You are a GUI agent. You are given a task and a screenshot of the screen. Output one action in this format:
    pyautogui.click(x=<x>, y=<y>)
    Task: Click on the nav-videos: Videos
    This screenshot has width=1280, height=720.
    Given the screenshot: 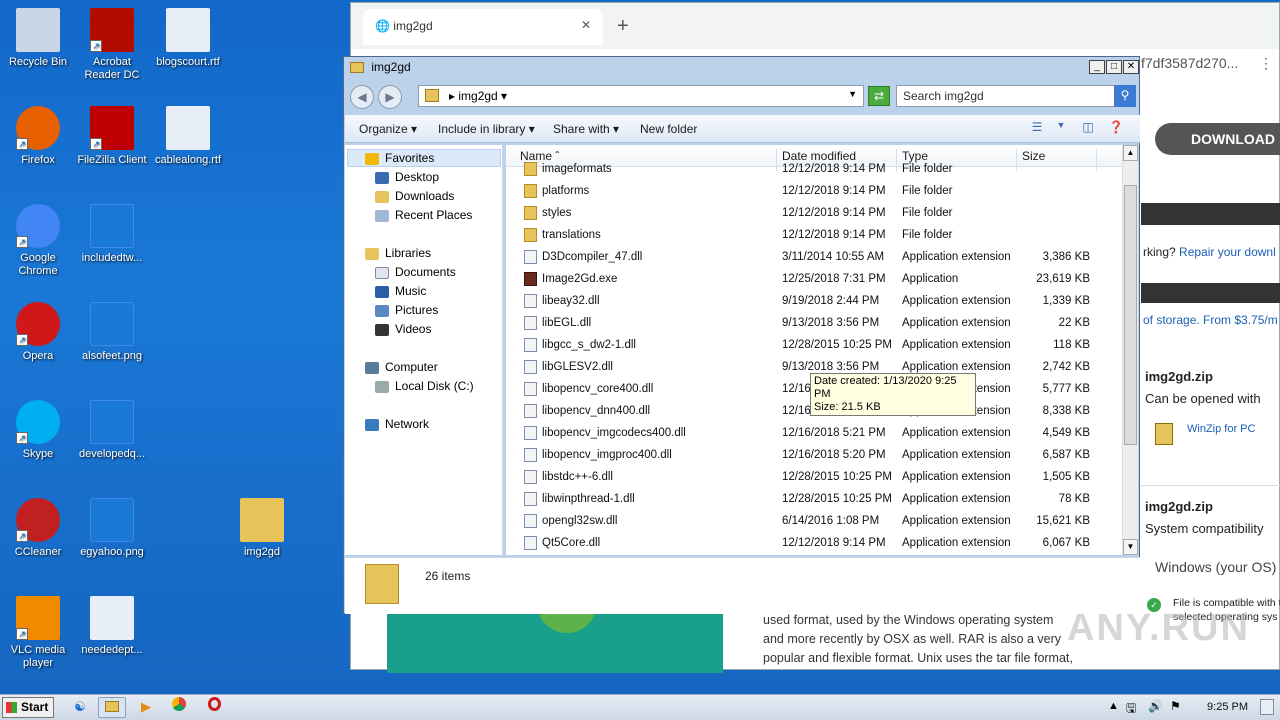 What is the action you would take?
    pyautogui.click(x=403, y=329)
    